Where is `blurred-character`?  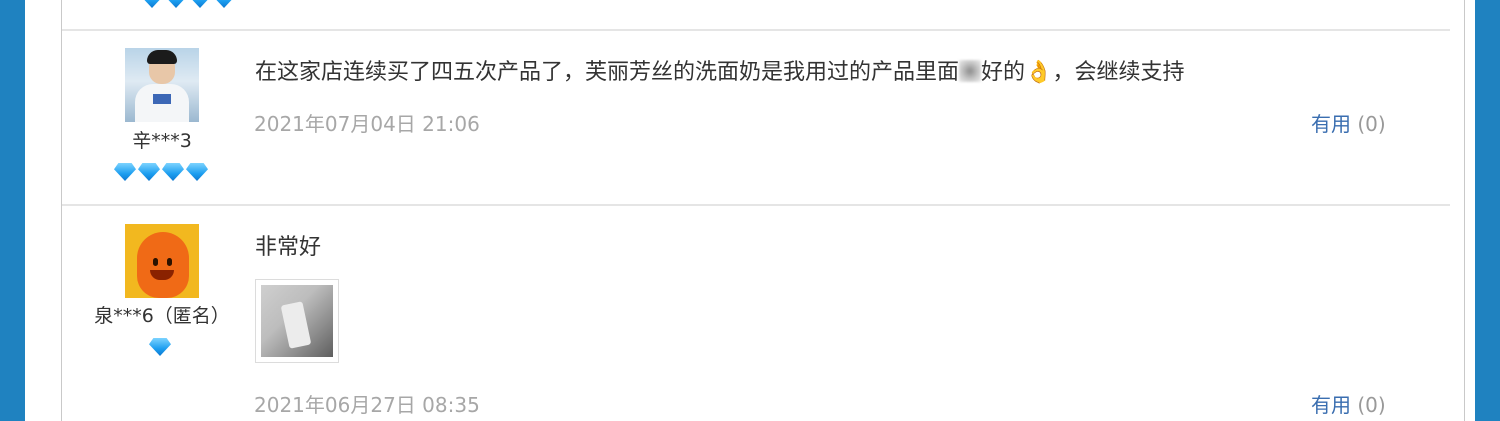 blurred-character is located at coordinates (970, 71).